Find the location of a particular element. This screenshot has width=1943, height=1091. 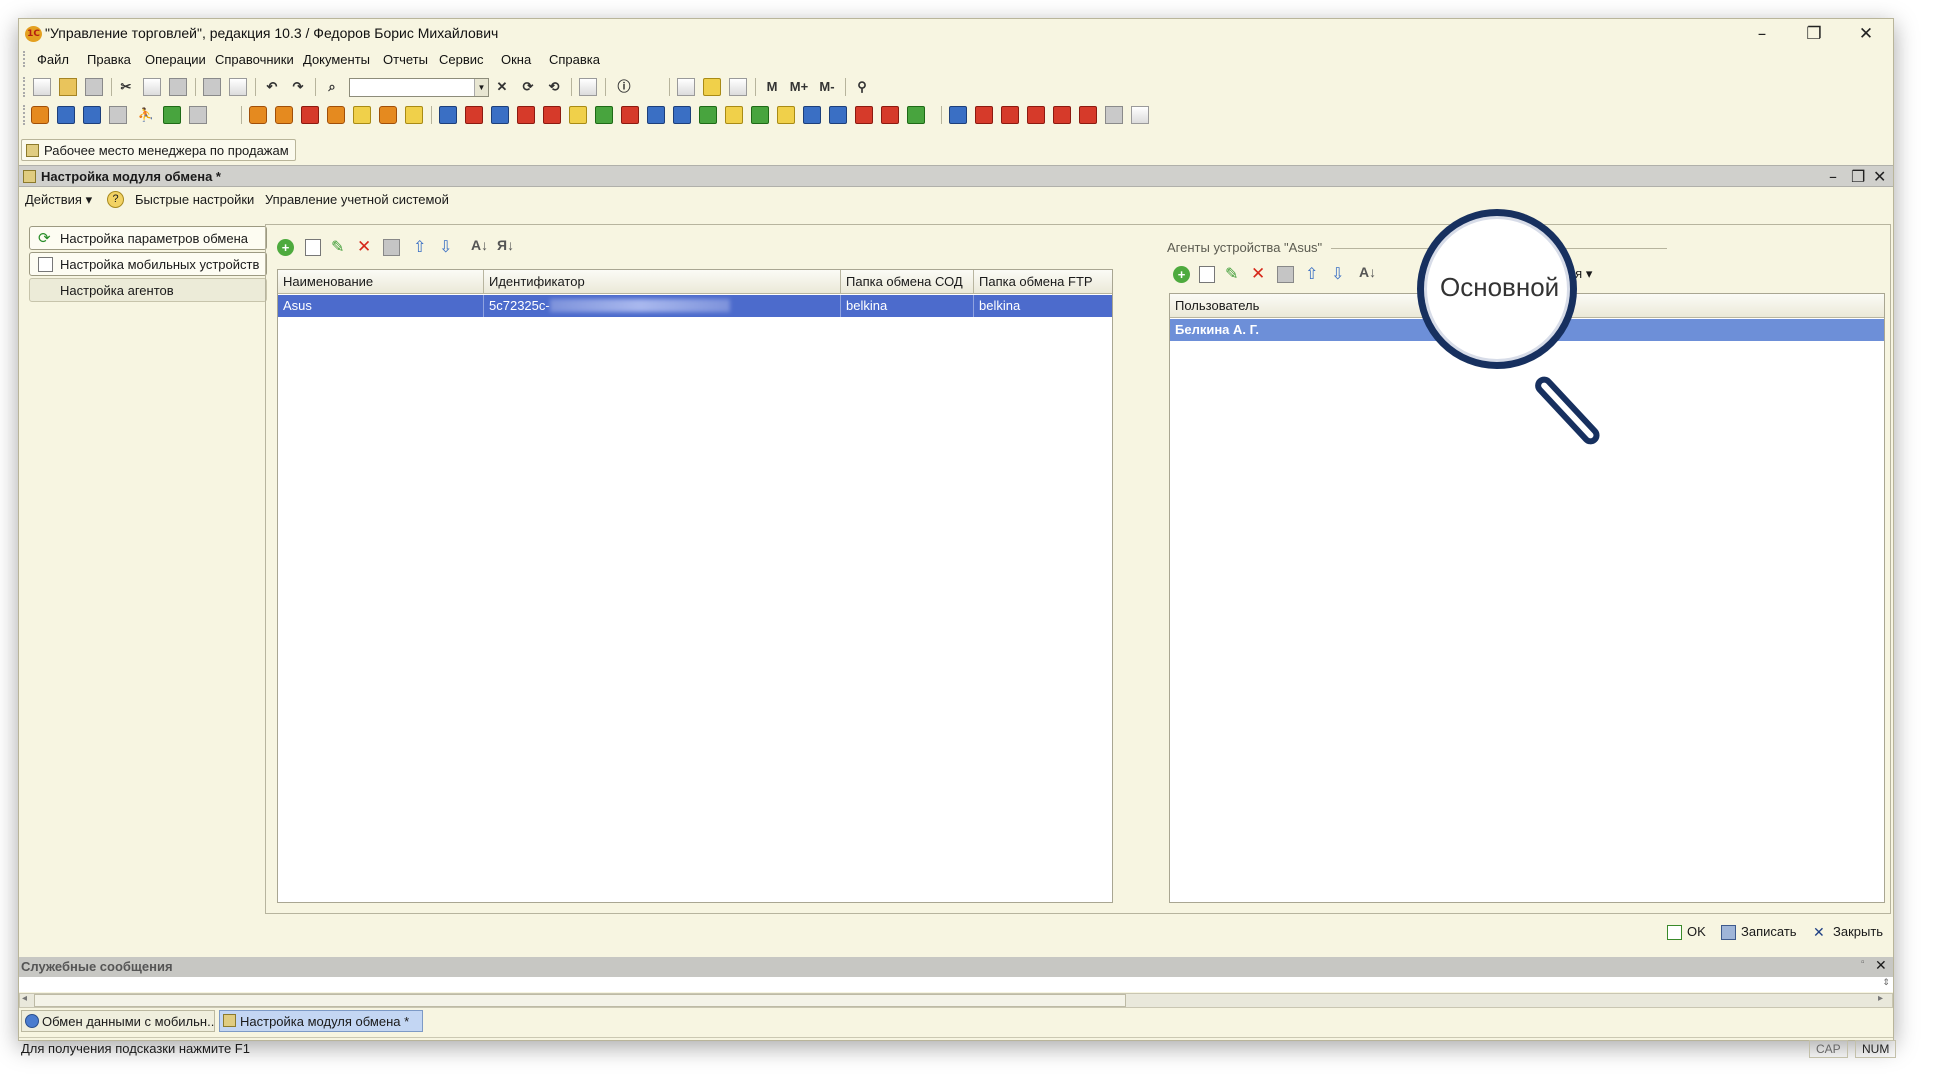

table-icon is located at coordinates (172, 115).